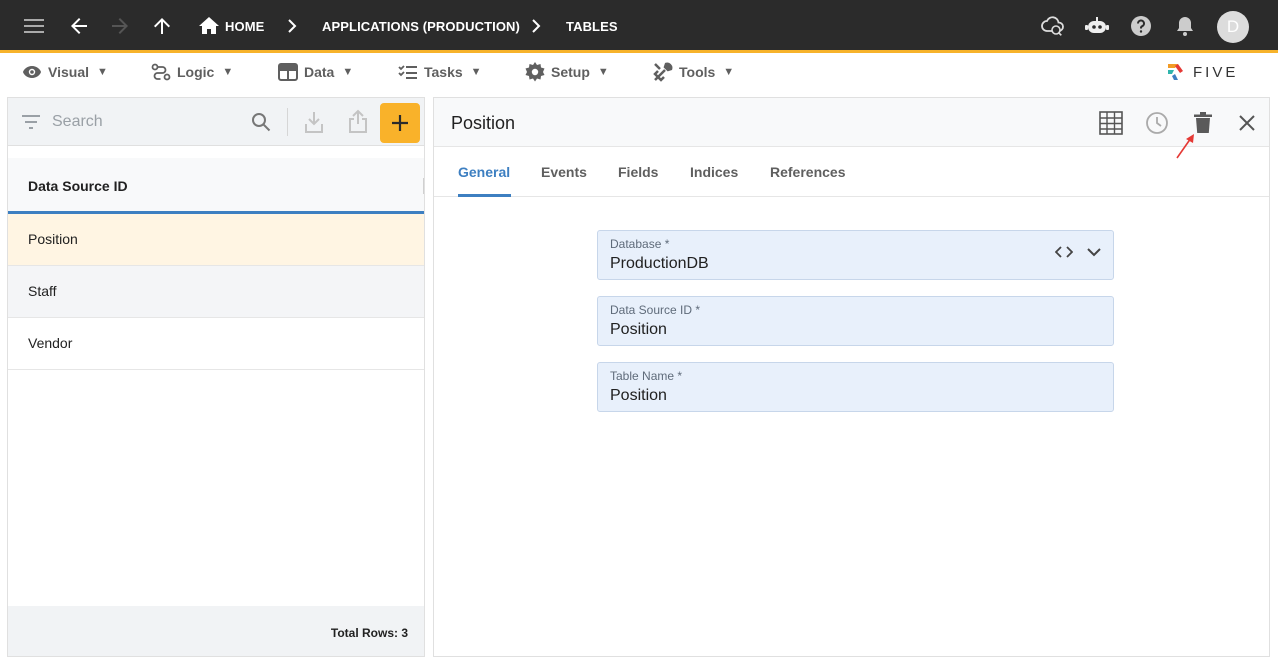 The image size is (1278, 657). I want to click on tab-references: References, so click(808, 172).